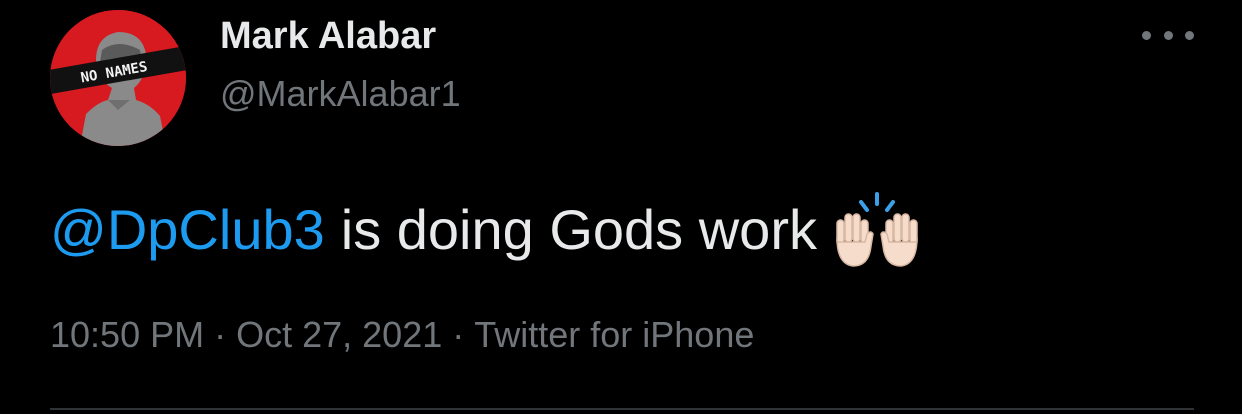 The image size is (1242, 414). What do you see at coordinates (340, 94) in the screenshot?
I see `author-handle: @MarkAlabar1` at bounding box center [340, 94].